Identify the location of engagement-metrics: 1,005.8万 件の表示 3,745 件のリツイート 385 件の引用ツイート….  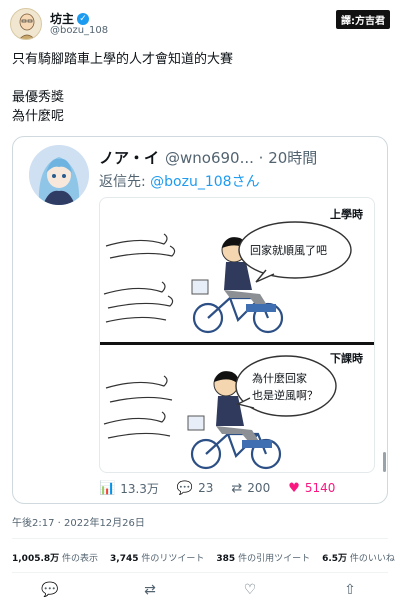
(203, 557).